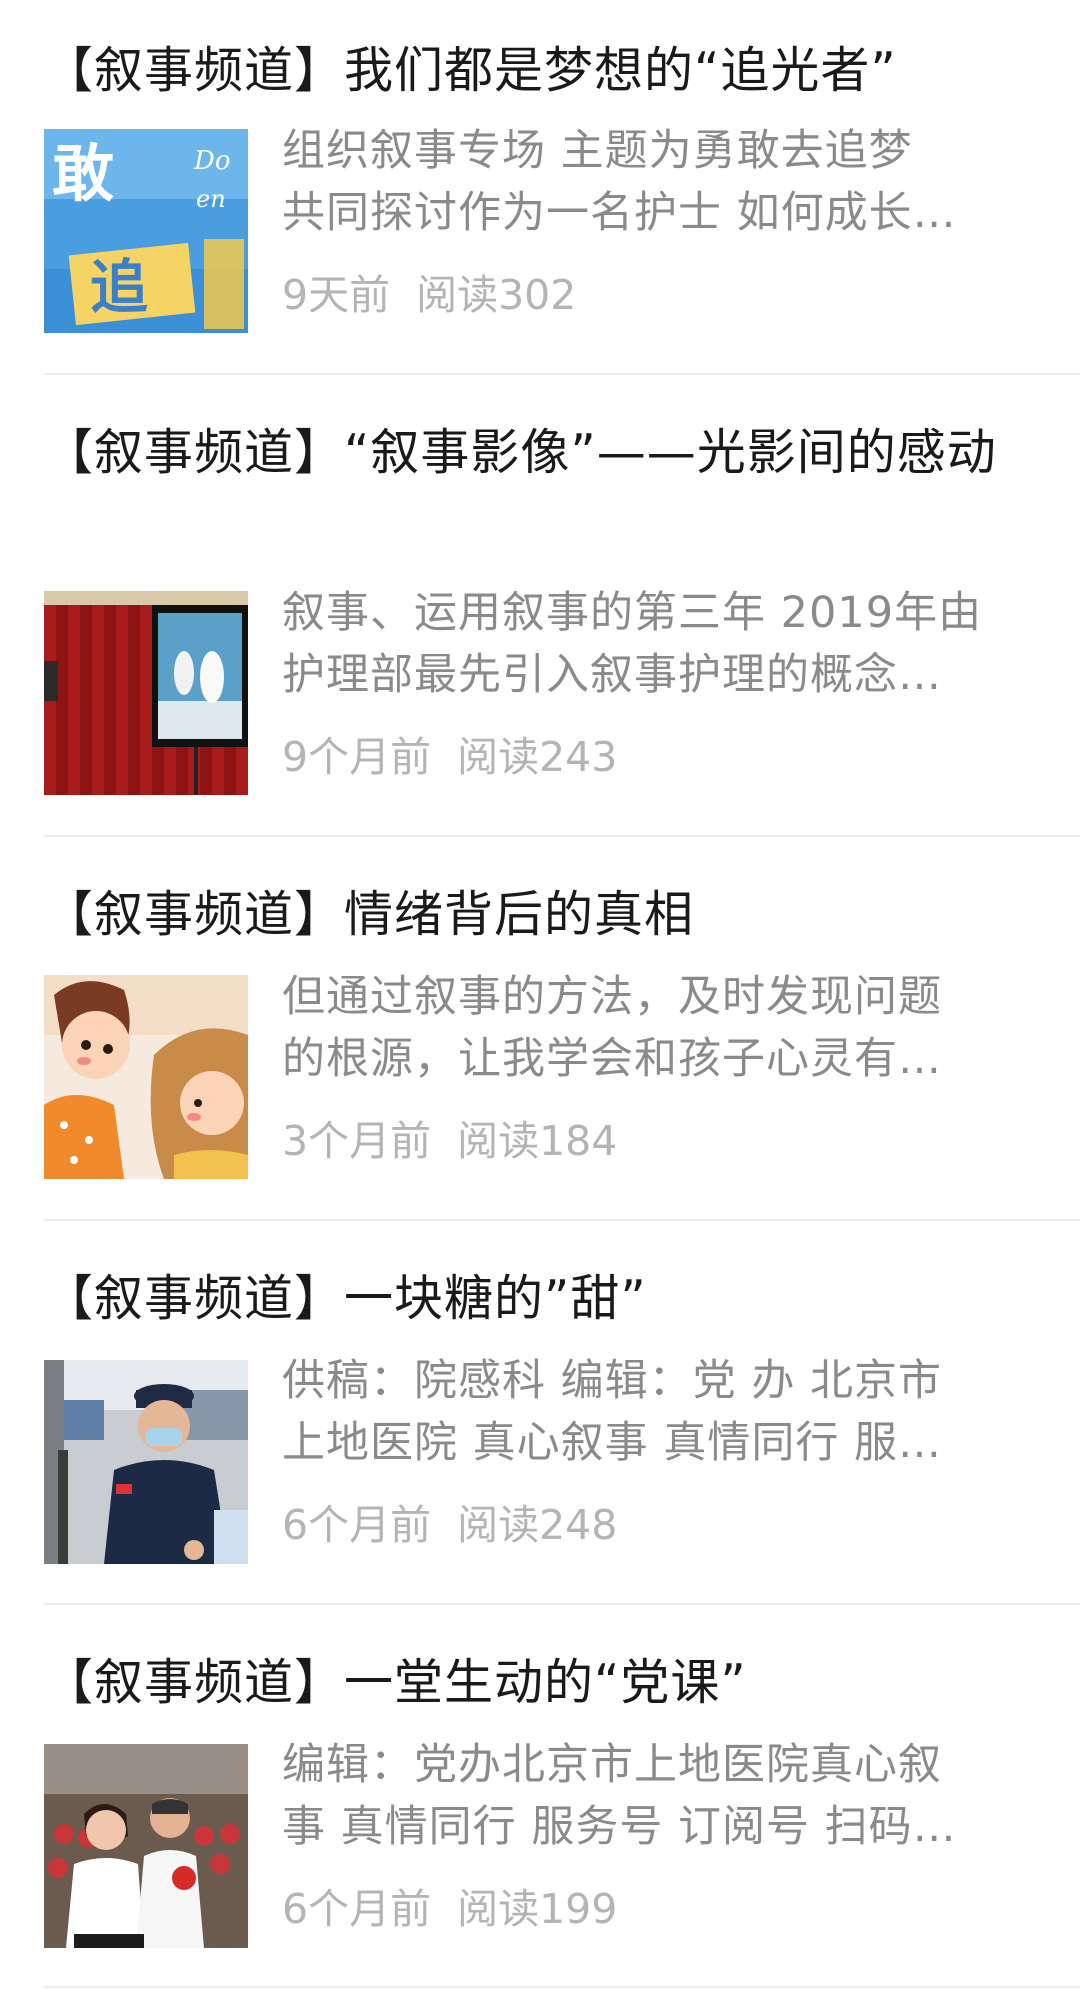  What do you see at coordinates (544, 453) in the screenshot?
I see `article-title: 【叙事频道】“叙事影像”——光影间的感动` at bounding box center [544, 453].